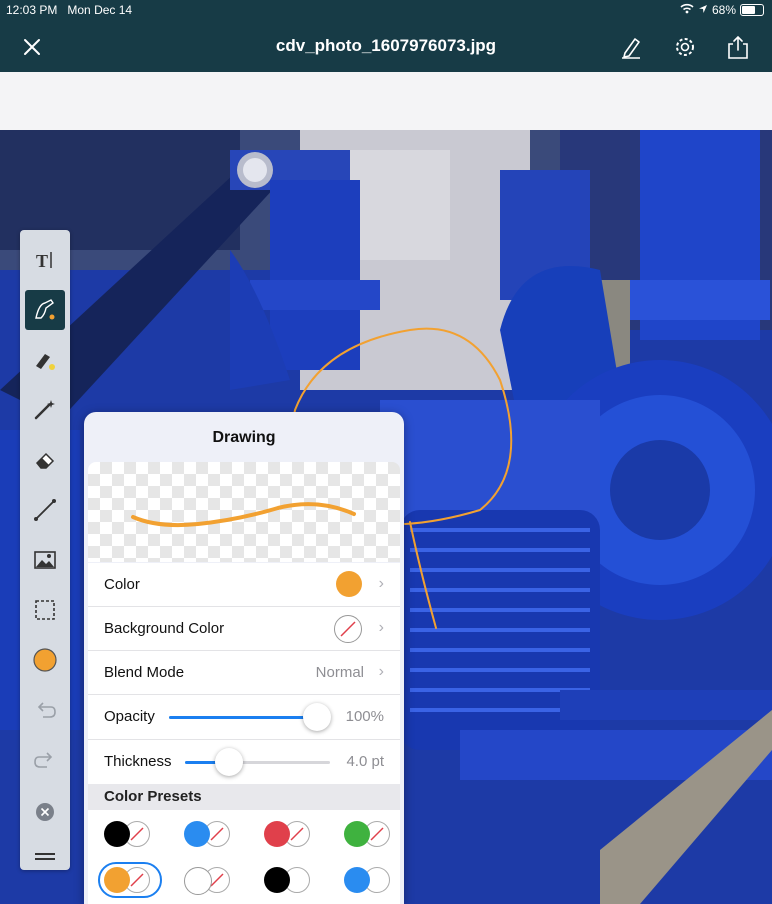 The height and width of the screenshot is (904, 772). Describe the element at coordinates (687, 10) in the screenshot. I see `wifi-icon` at that location.